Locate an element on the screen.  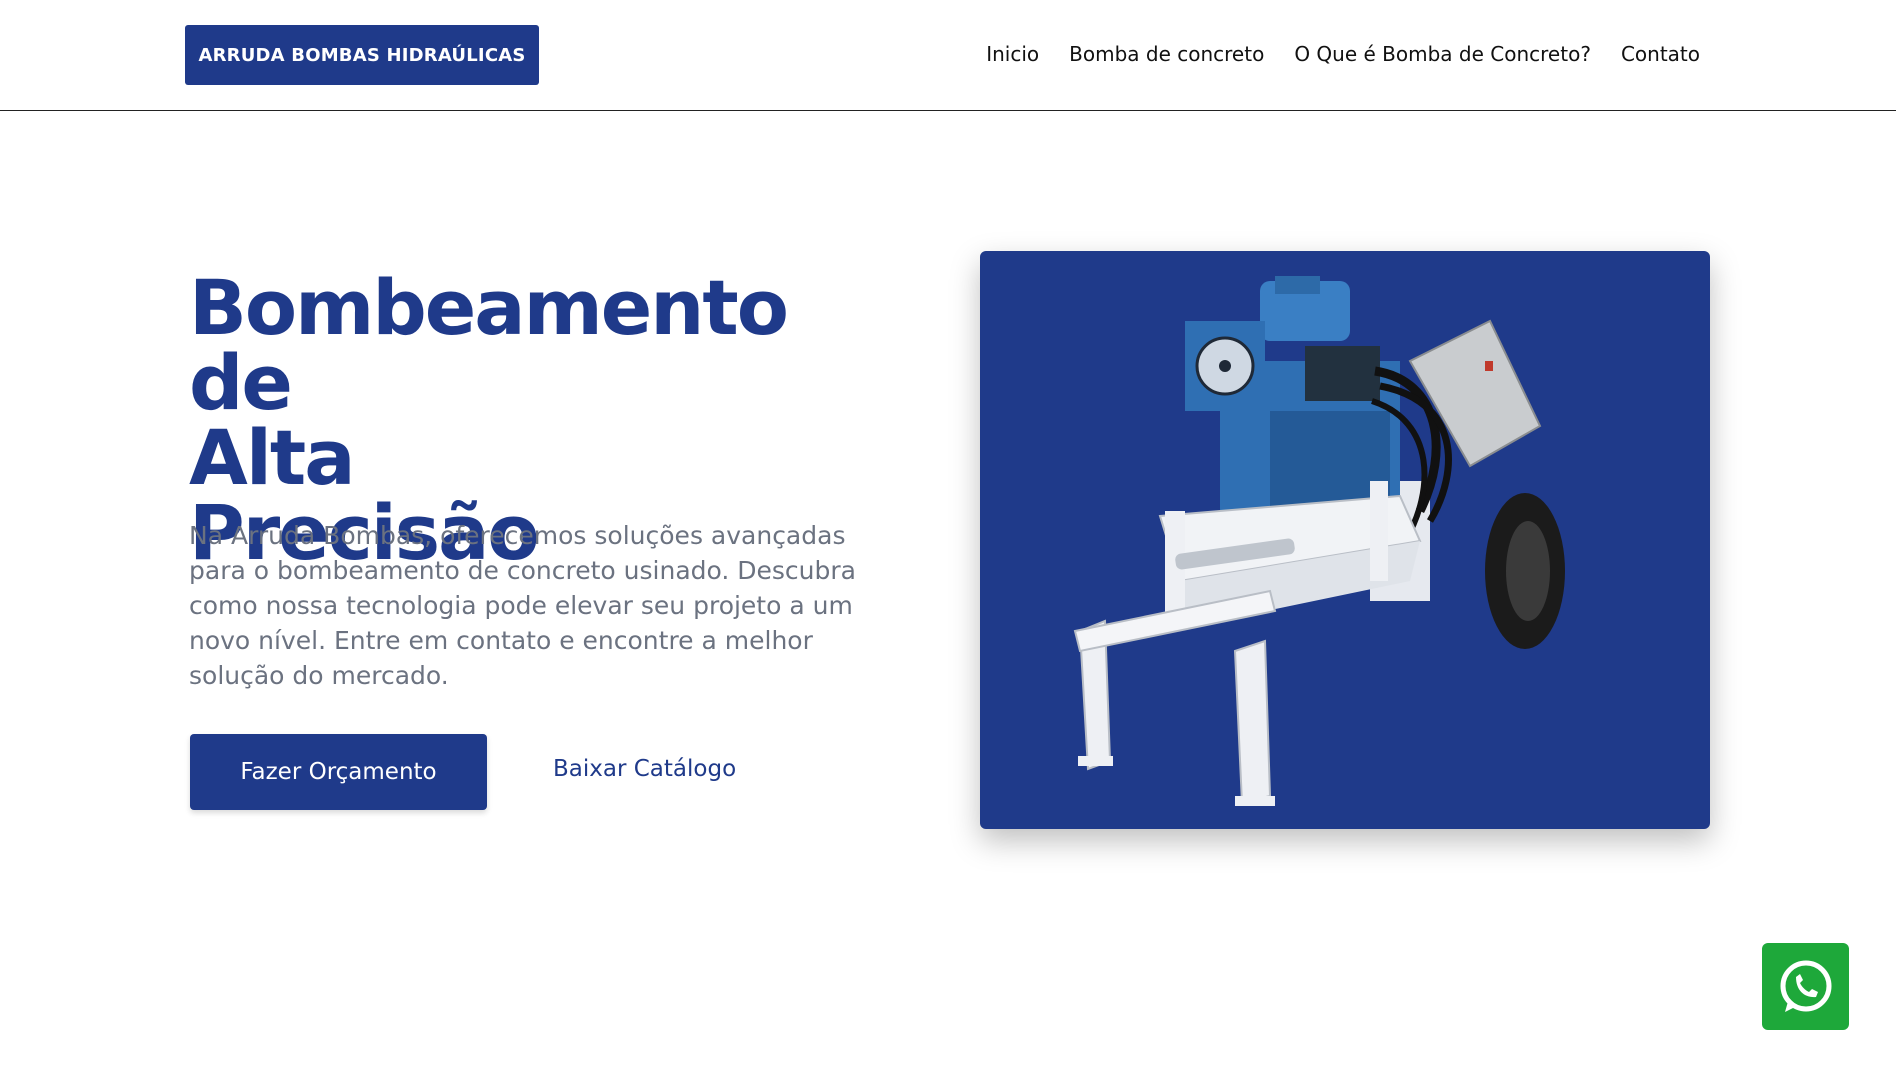
nav-item-contato: Contato is located at coordinates (1660, 54).